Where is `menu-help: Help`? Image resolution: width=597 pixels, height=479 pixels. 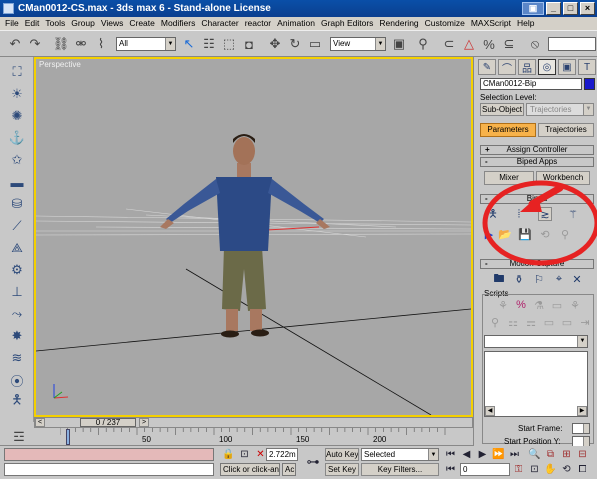
menu-help: Help is located at coordinates (525, 23).